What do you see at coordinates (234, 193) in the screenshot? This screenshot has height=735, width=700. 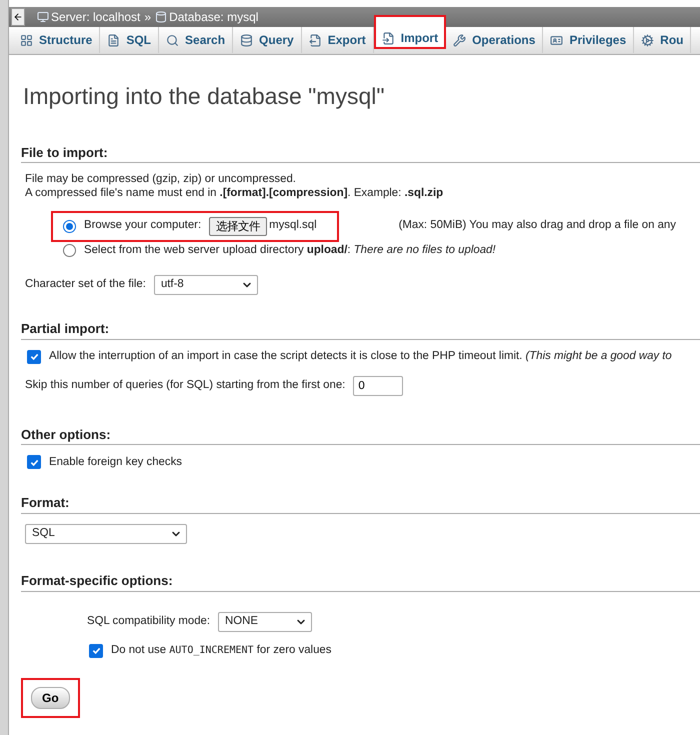 I see `note-text: A compressed file's name must end in .[format].[compression]. Example: .sql.zip` at bounding box center [234, 193].